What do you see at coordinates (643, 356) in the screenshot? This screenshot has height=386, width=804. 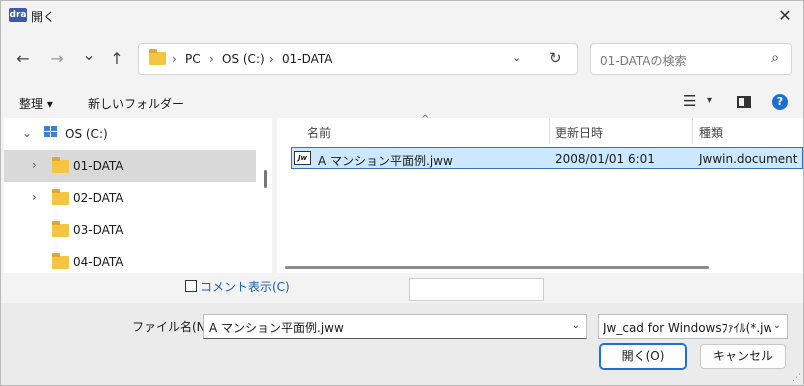 I see `open-button: 開く(O)` at bounding box center [643, 356].